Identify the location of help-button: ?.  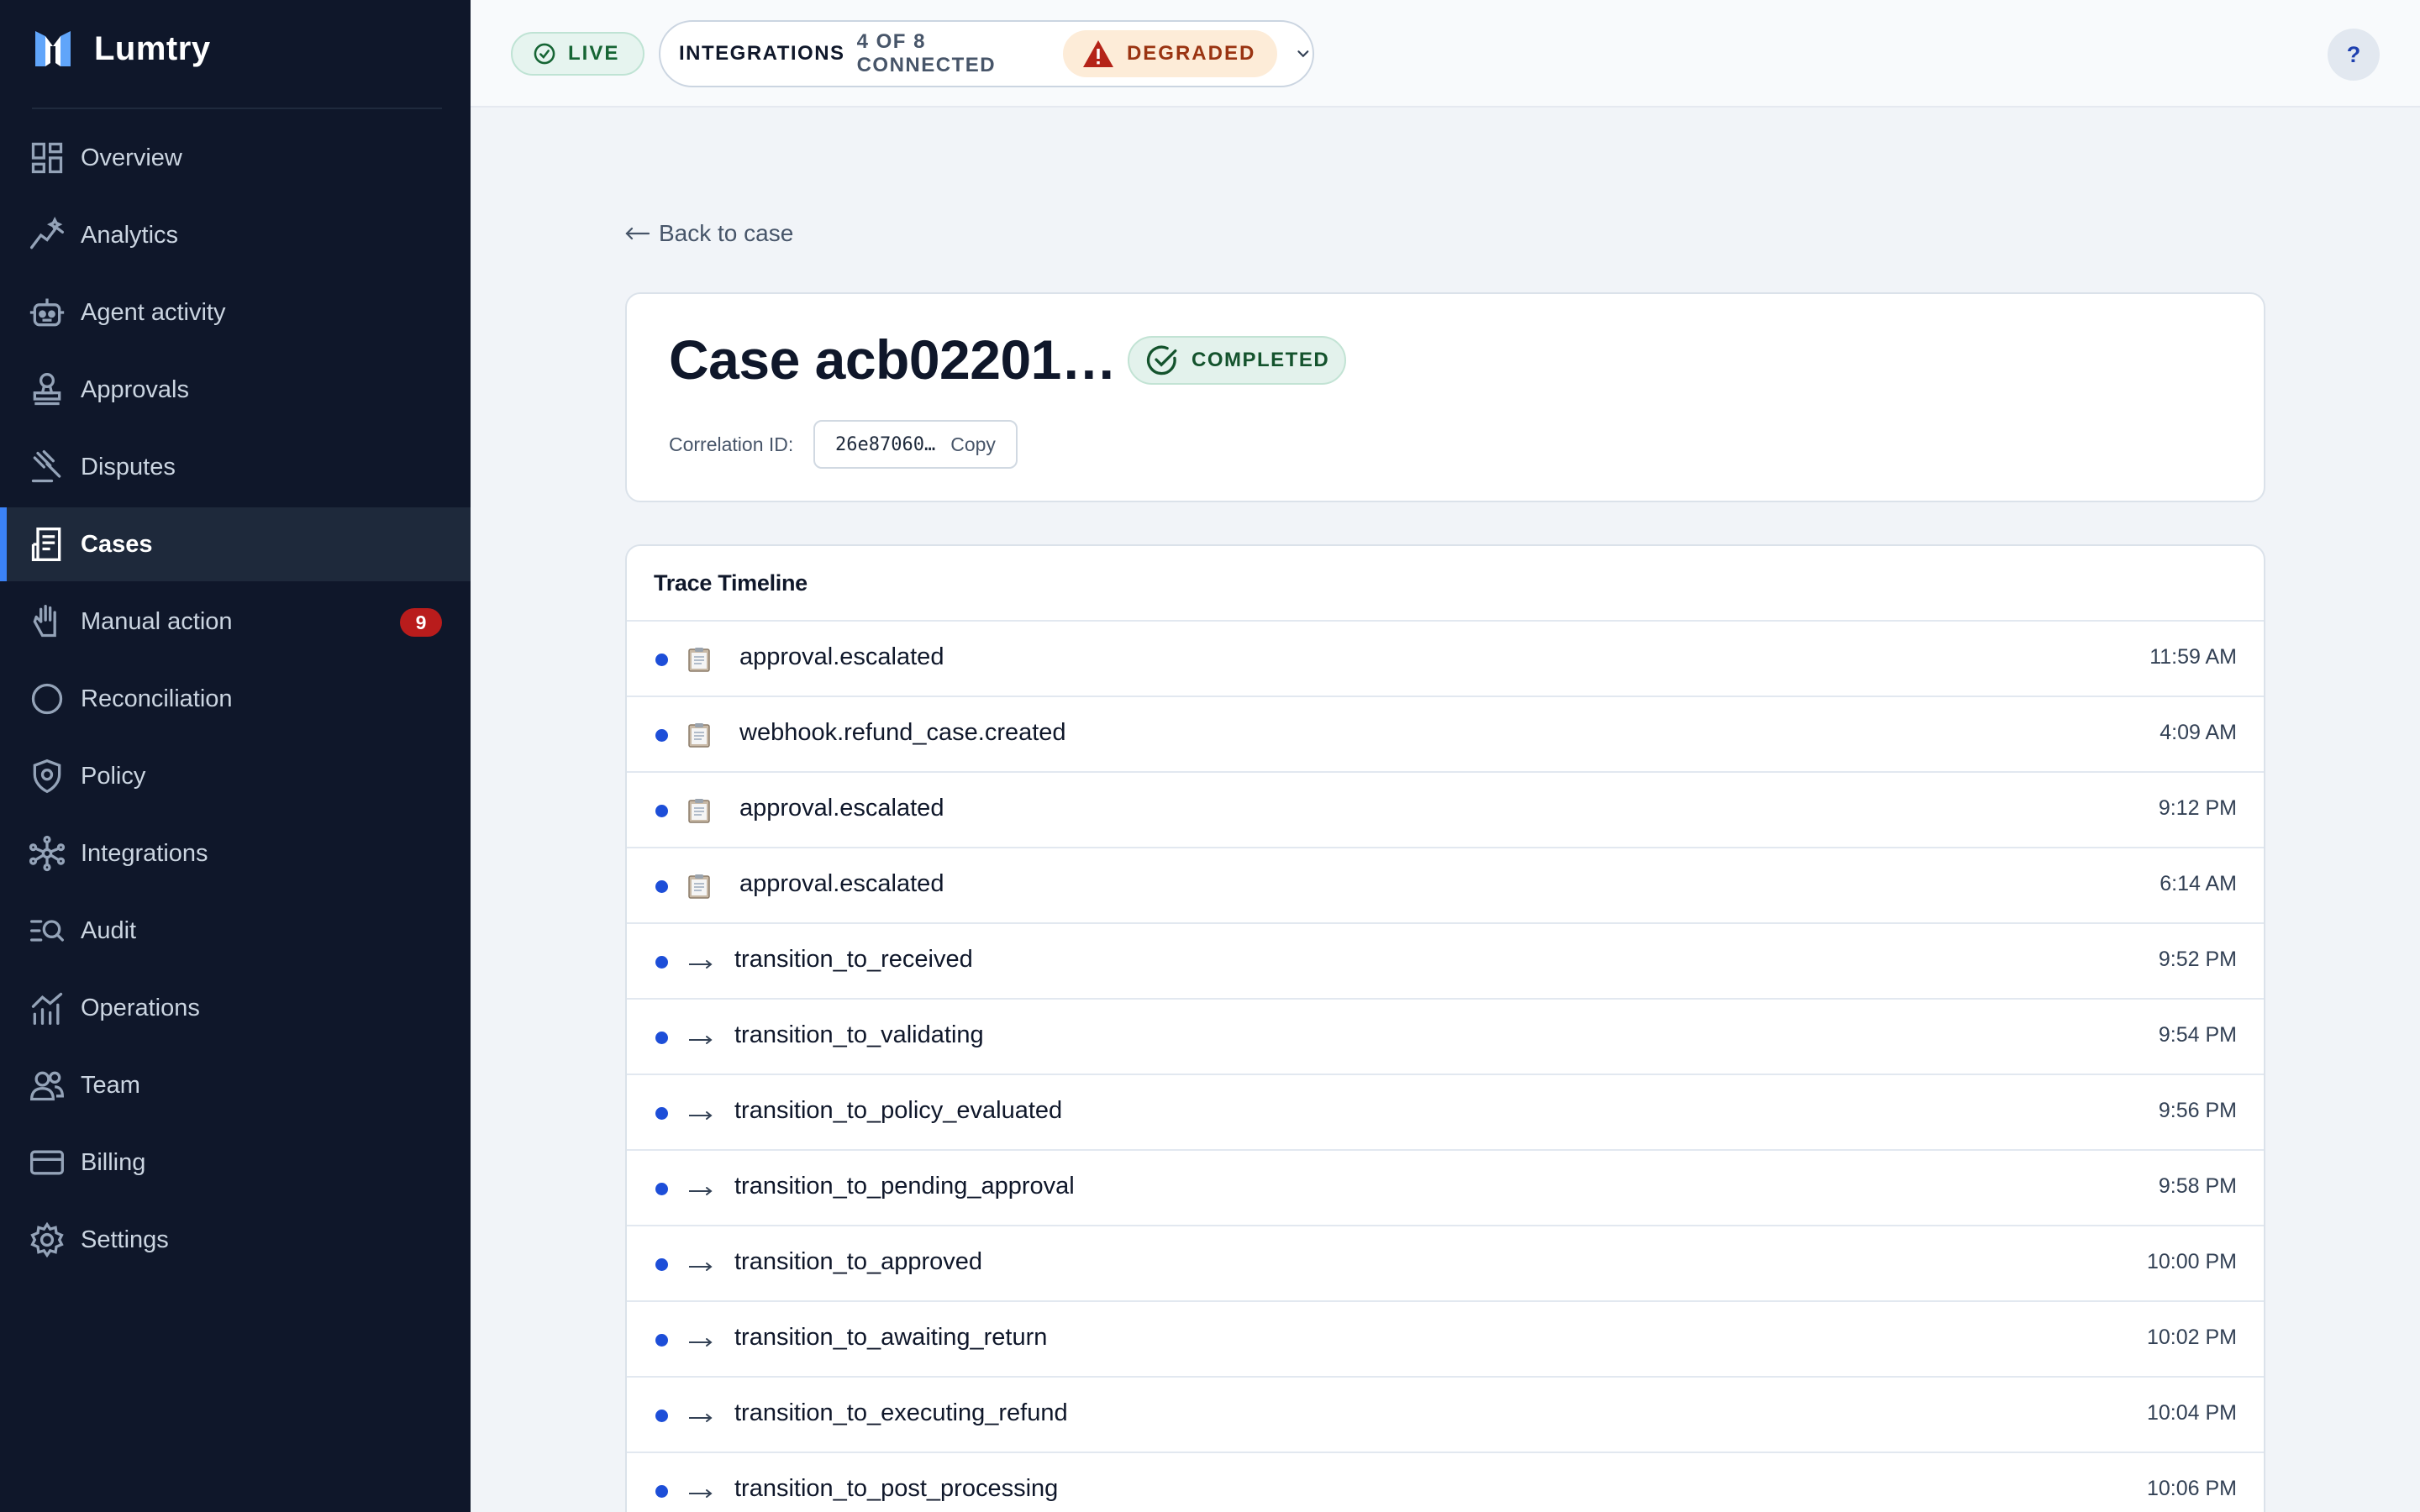
(2354, 55).